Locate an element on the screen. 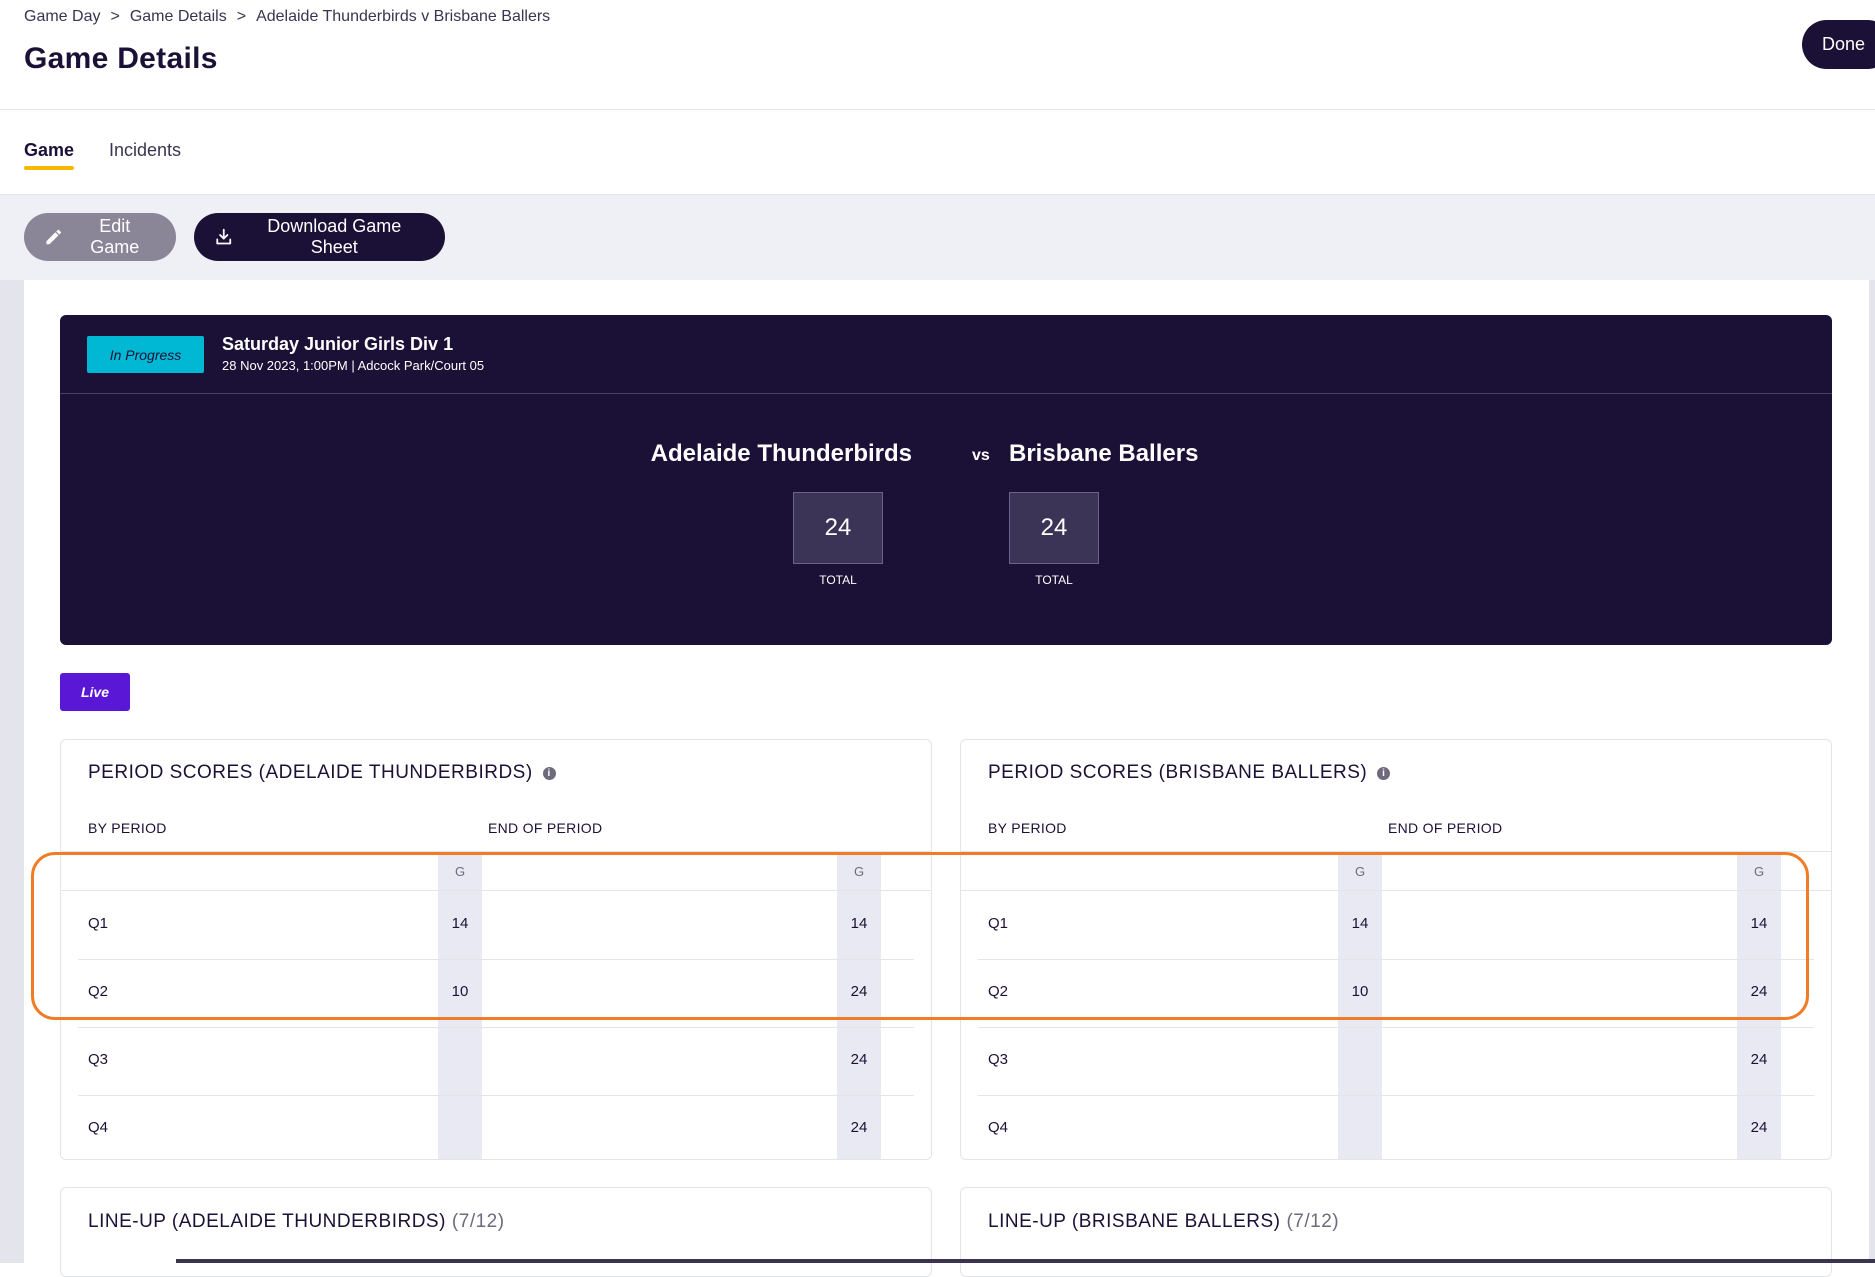 The width and height of the screenshot is (1875, 1277). card-divider is located at coordinates (946, 393).